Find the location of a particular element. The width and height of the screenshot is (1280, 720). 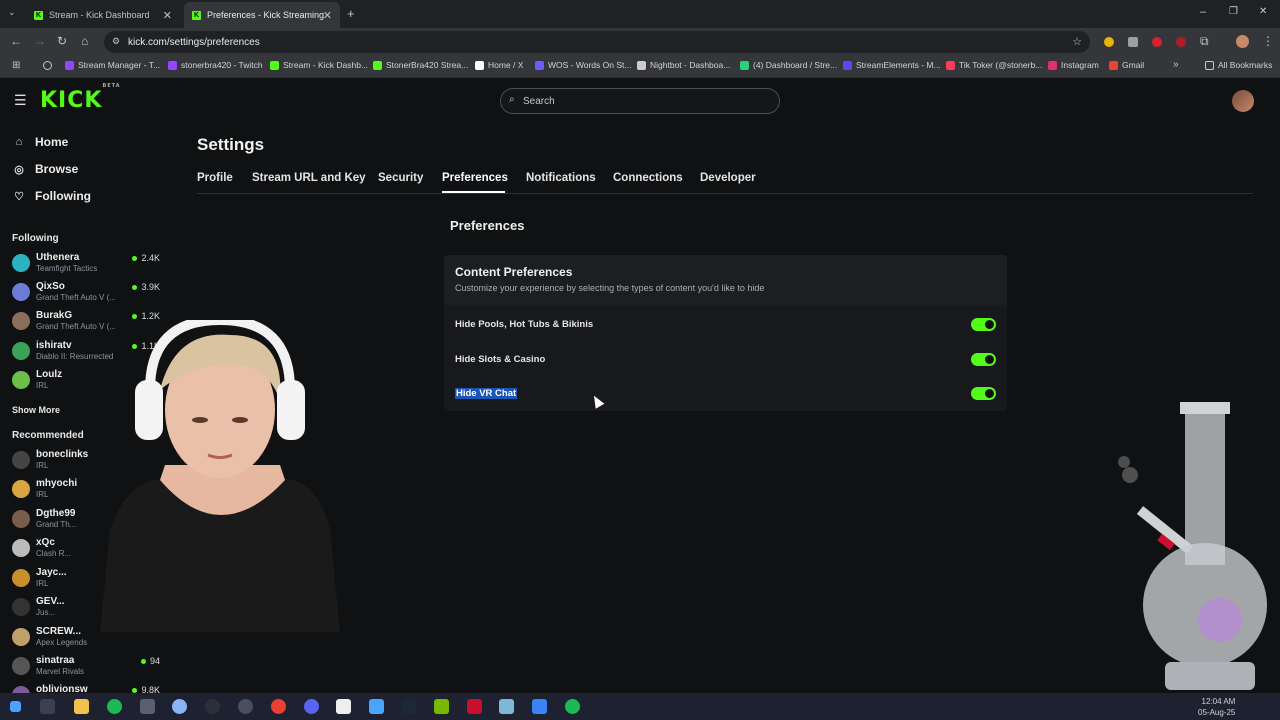

tab-developer: Developer is located at coordinates (728, 178).